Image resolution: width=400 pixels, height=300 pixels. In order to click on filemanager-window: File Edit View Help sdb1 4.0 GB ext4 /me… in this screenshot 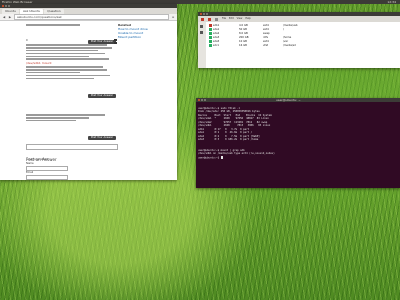, I will do `click(299, 40)`.